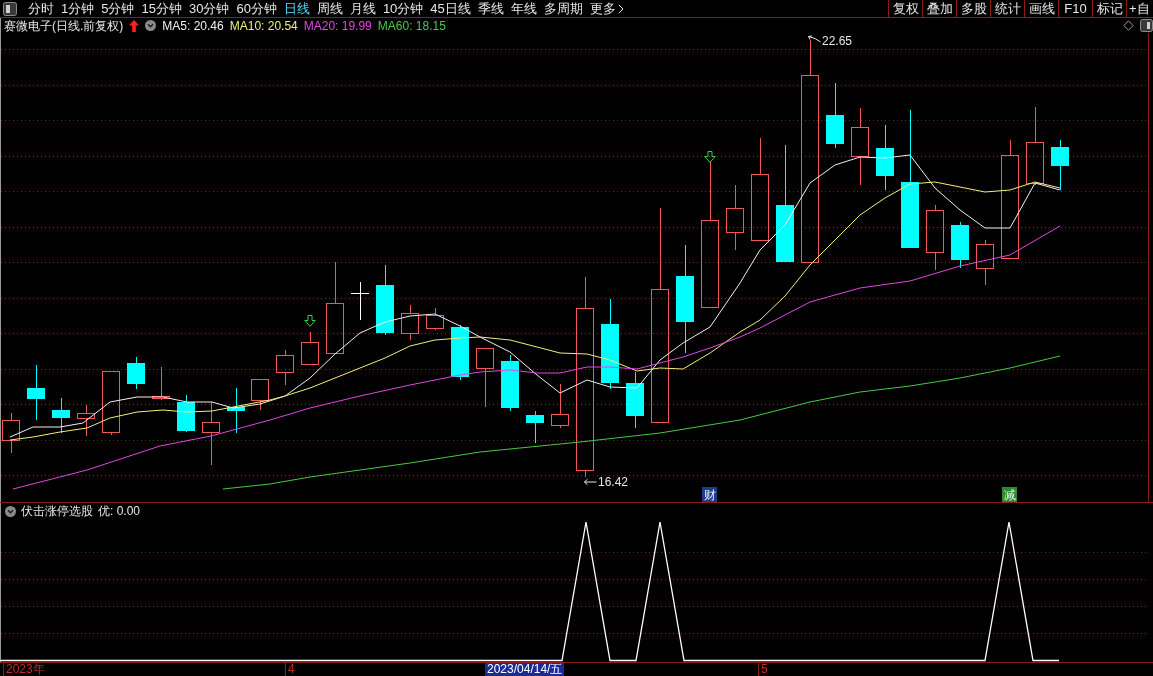 The width and height of the screenshot is (1153, 676). Describe the element at coordinates (161, 8) in the screenshot. I see `period-tab: 15分钟` at that location.